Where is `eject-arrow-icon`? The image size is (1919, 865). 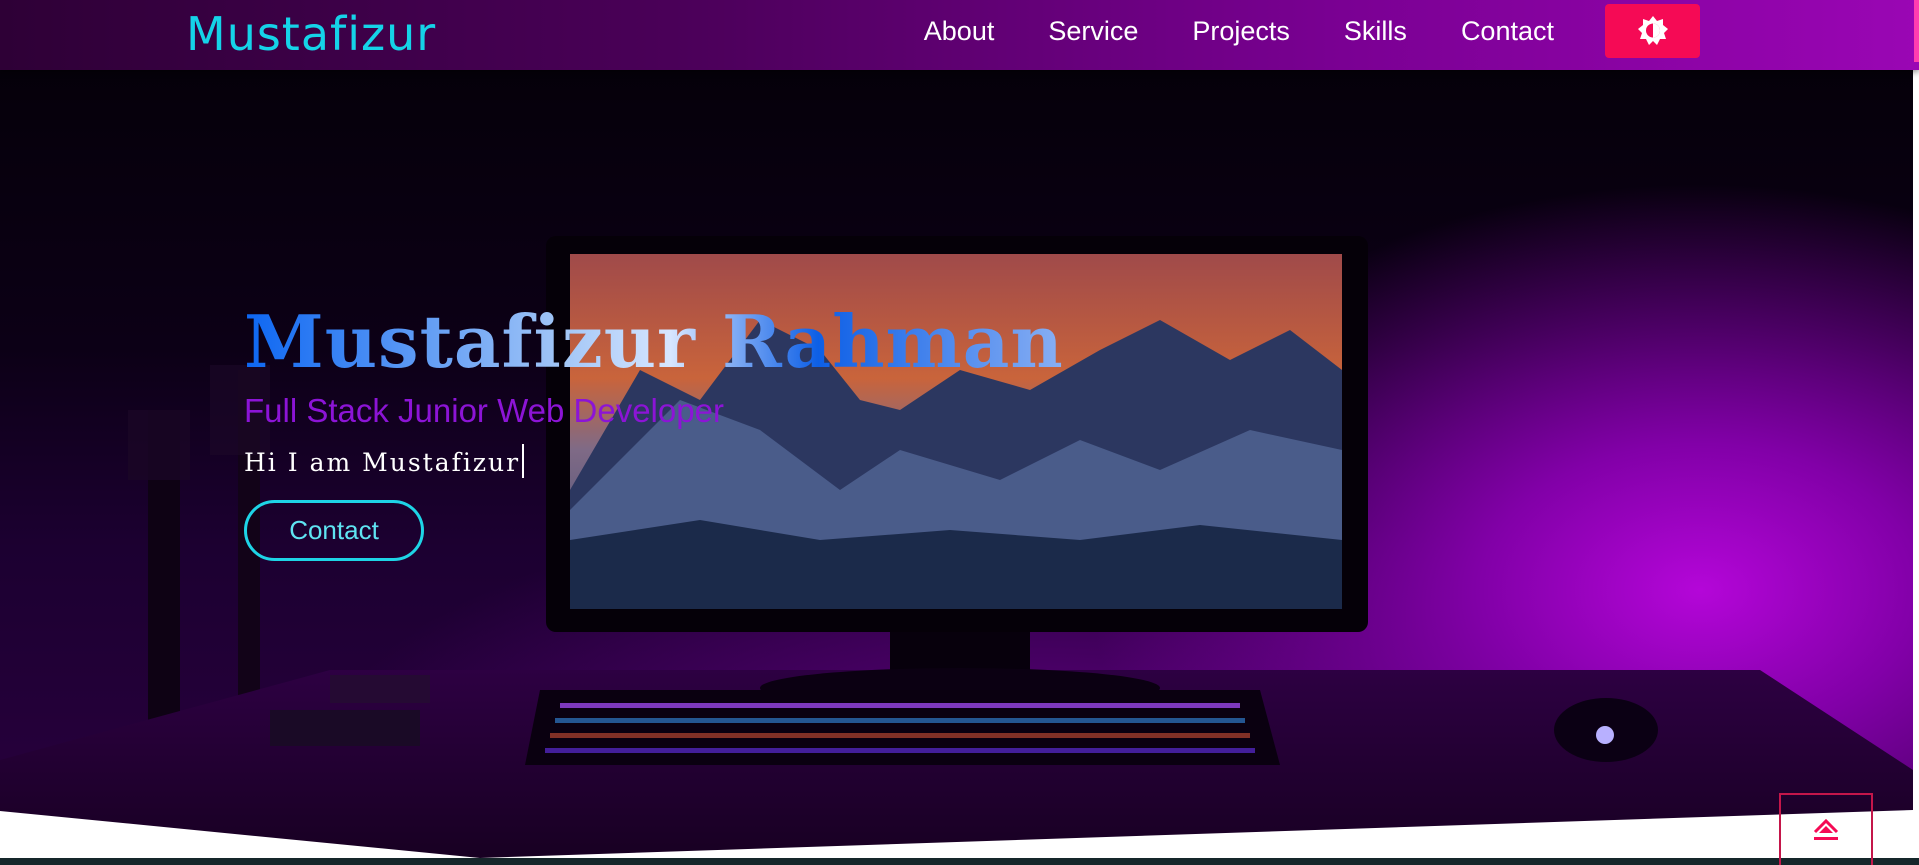
eject-arrow-icon is located at coordinates (1826, 829).